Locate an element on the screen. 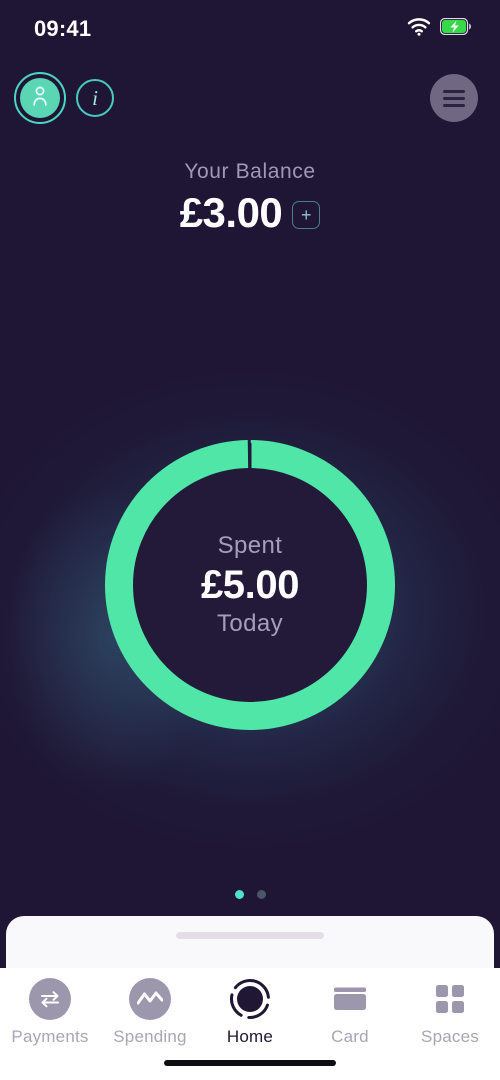 The width and height of the screenshot is (500, 1080). pagination-dot-active is located at coordinates (239, 894).